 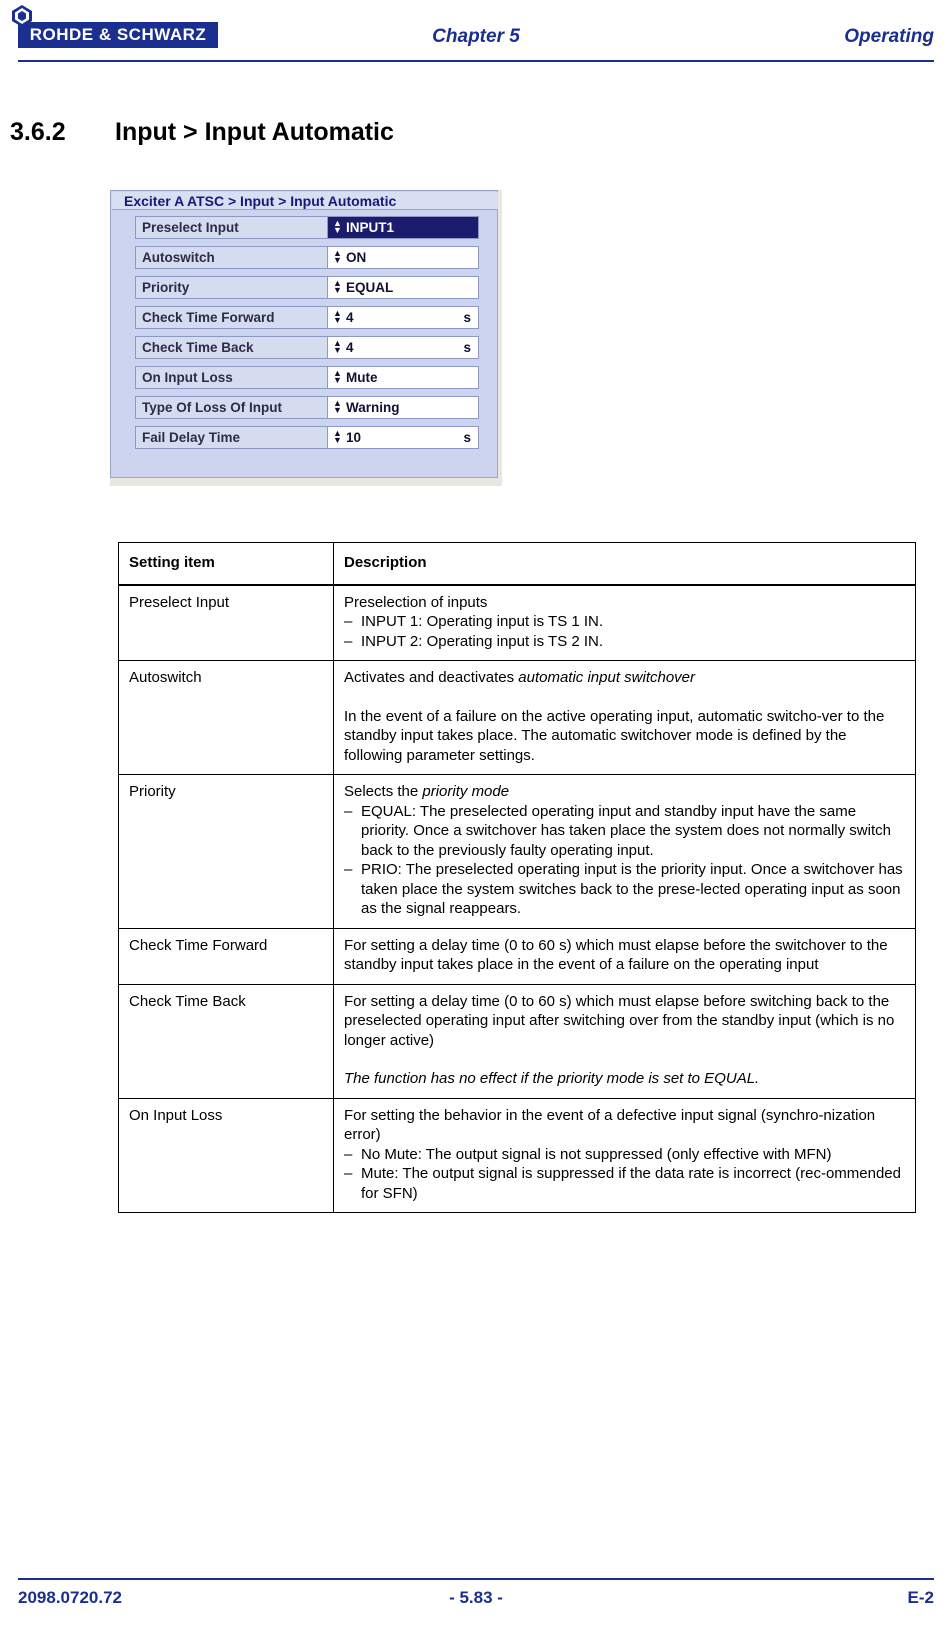 I want to click on table-cell-item: Priority, so click(x=226, y=851).